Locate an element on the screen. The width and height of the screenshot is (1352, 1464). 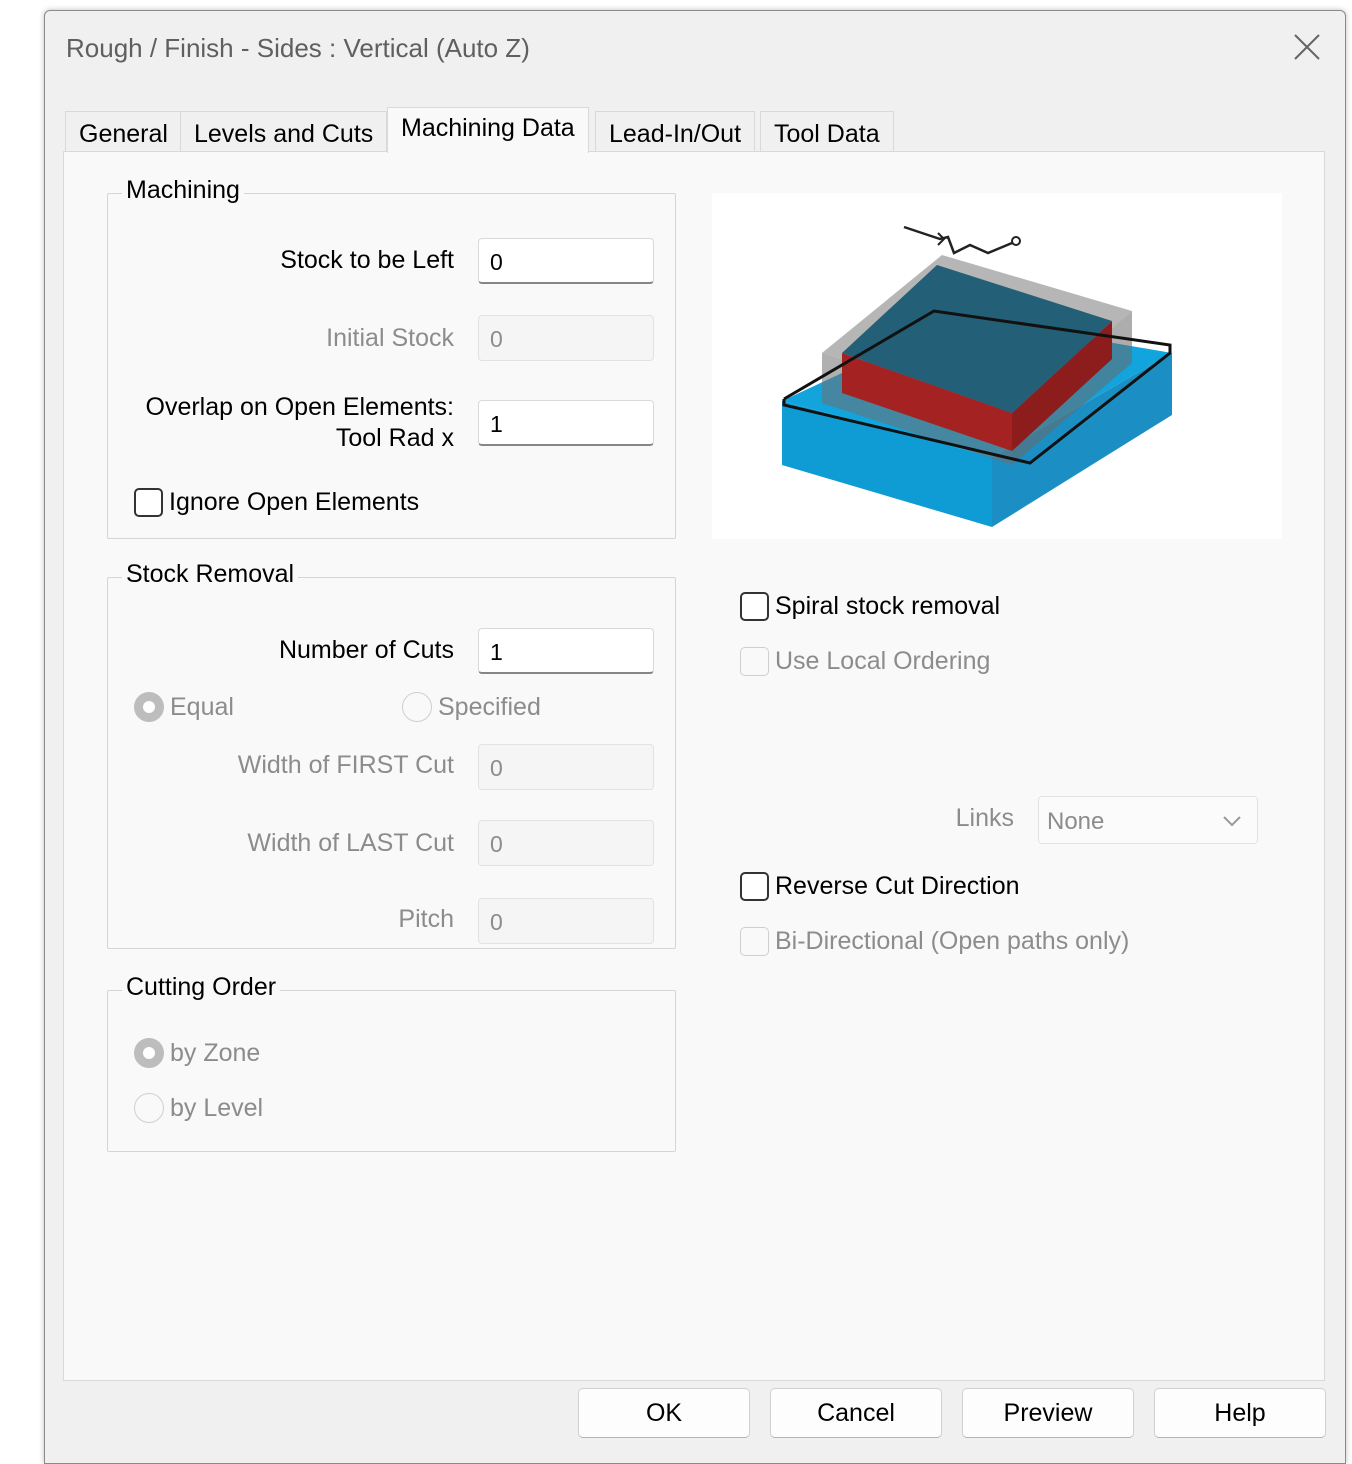
by-level-label: by Level is located at coordinates (217, 1107).